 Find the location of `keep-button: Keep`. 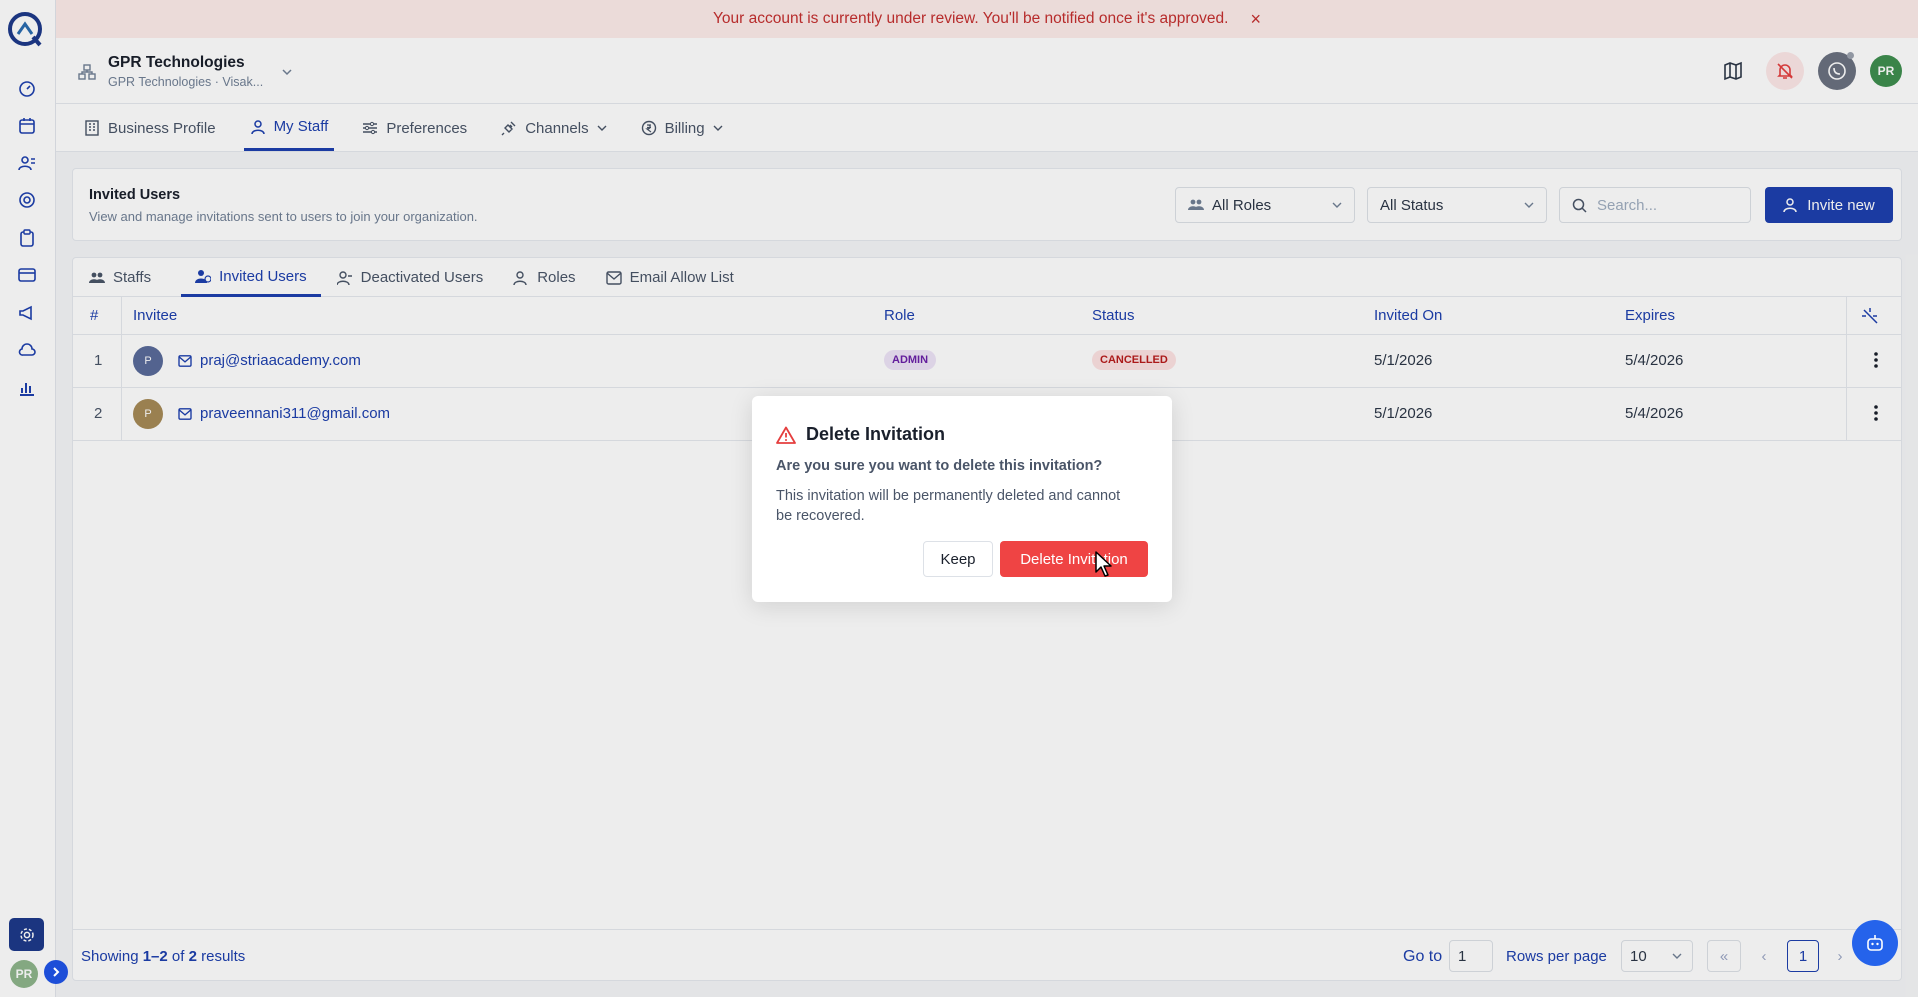

keep-button: Keep is located at coordinates (958, 559).